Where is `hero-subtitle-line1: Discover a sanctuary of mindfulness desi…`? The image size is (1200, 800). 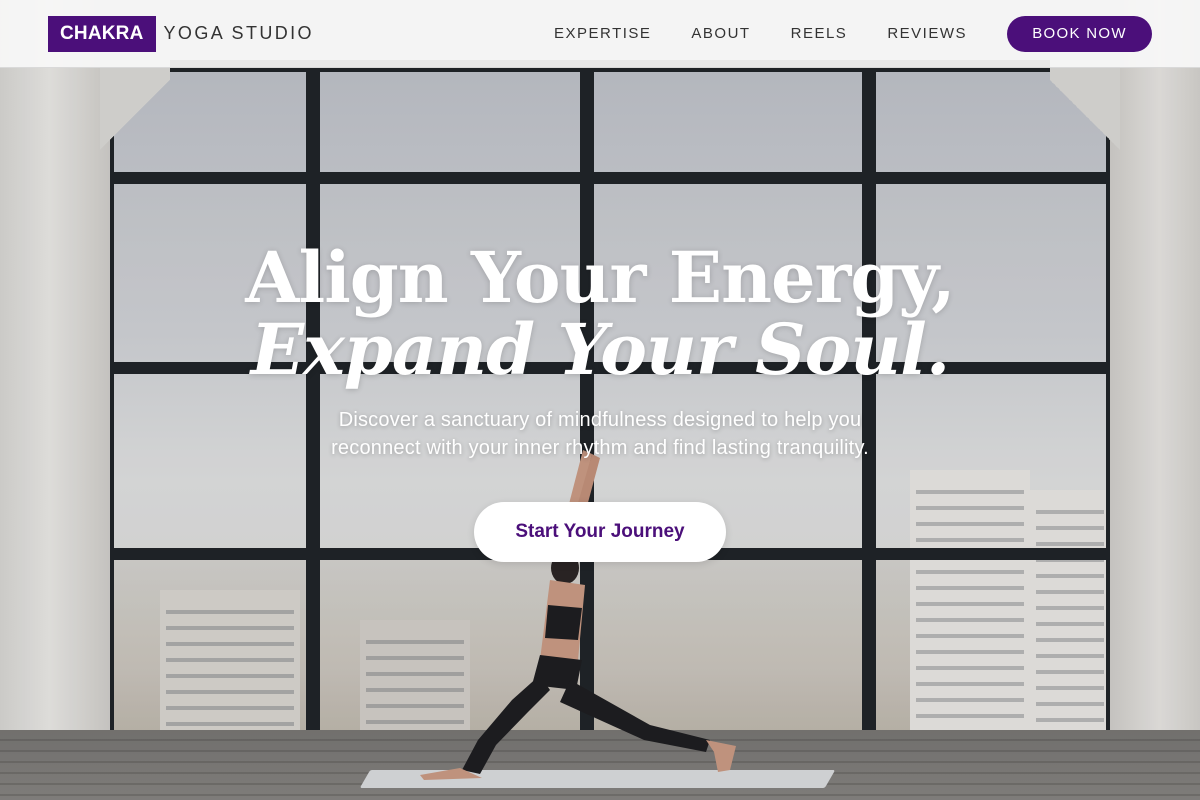 hero-subtitle-line1: Discover a sanctuary of mindfulness desi… is located at coordinates (600, 420).